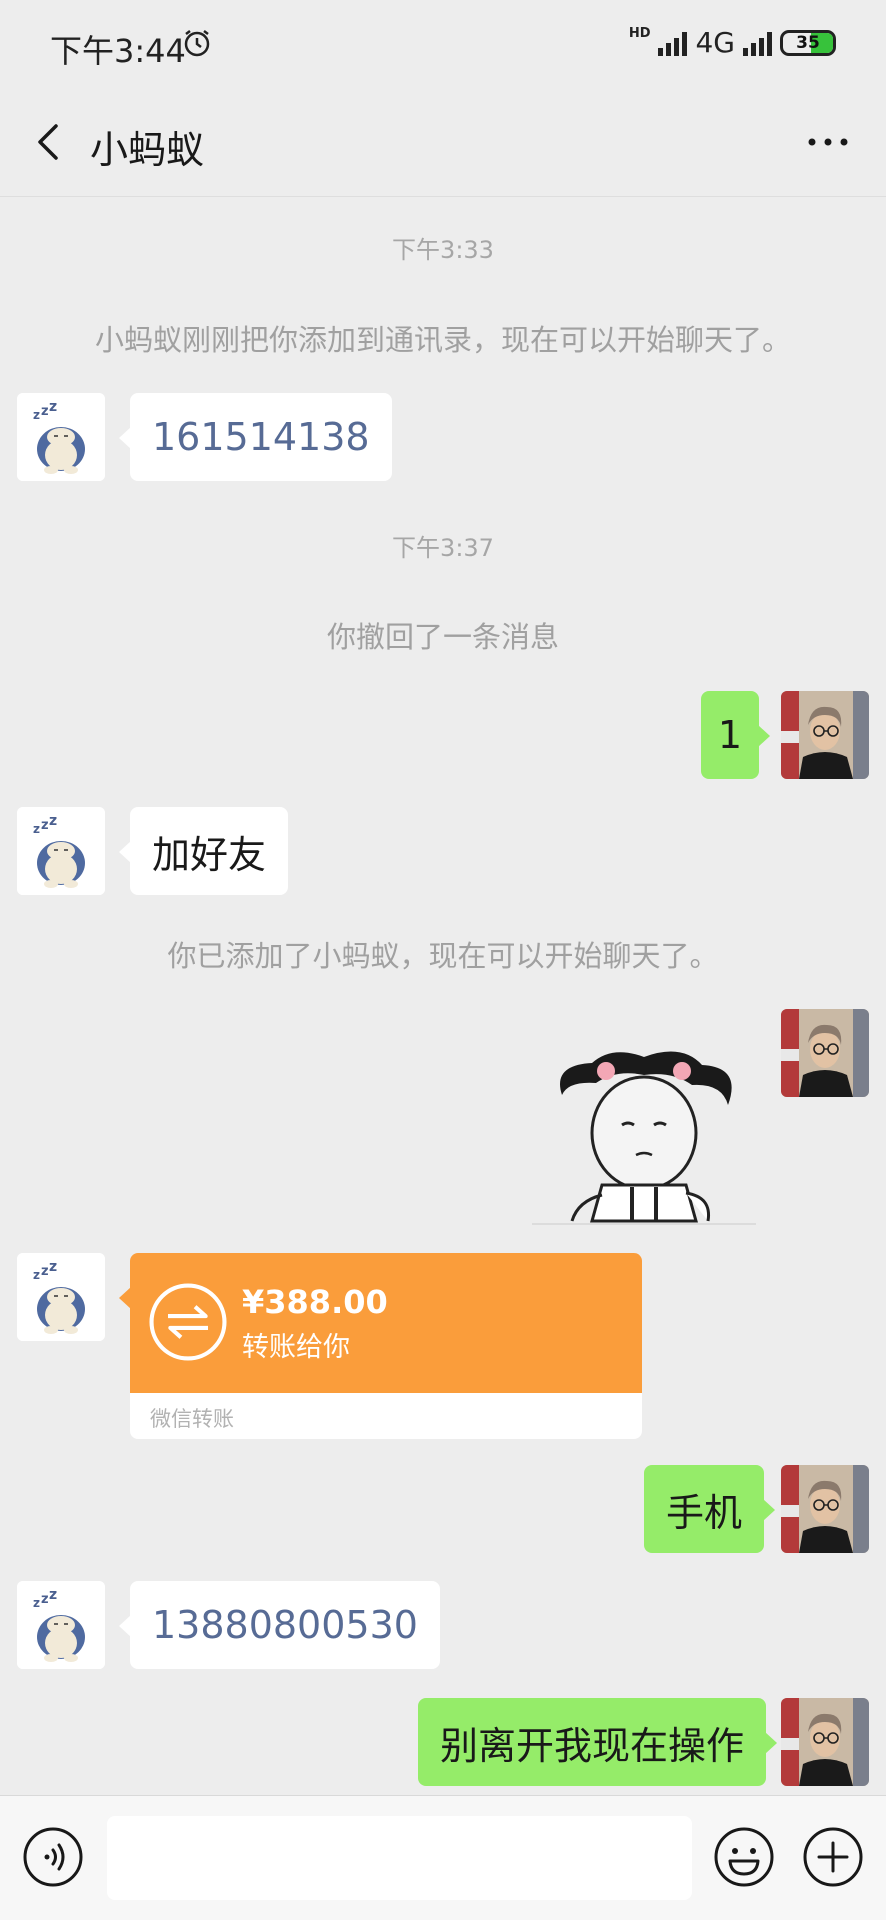  Describe the element at coordinates (52, 142) in the screenshot. I see `chevron-left-icon` at that location.